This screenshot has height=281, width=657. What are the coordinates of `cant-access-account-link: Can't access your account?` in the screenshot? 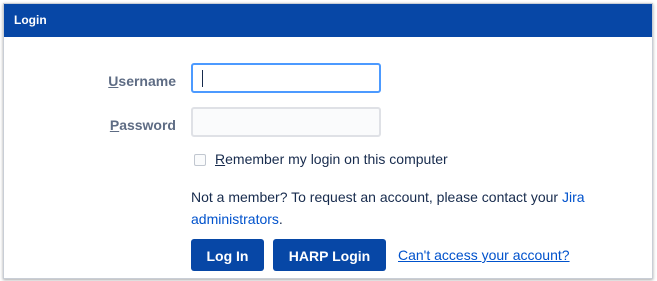 It's located at (484, 255).